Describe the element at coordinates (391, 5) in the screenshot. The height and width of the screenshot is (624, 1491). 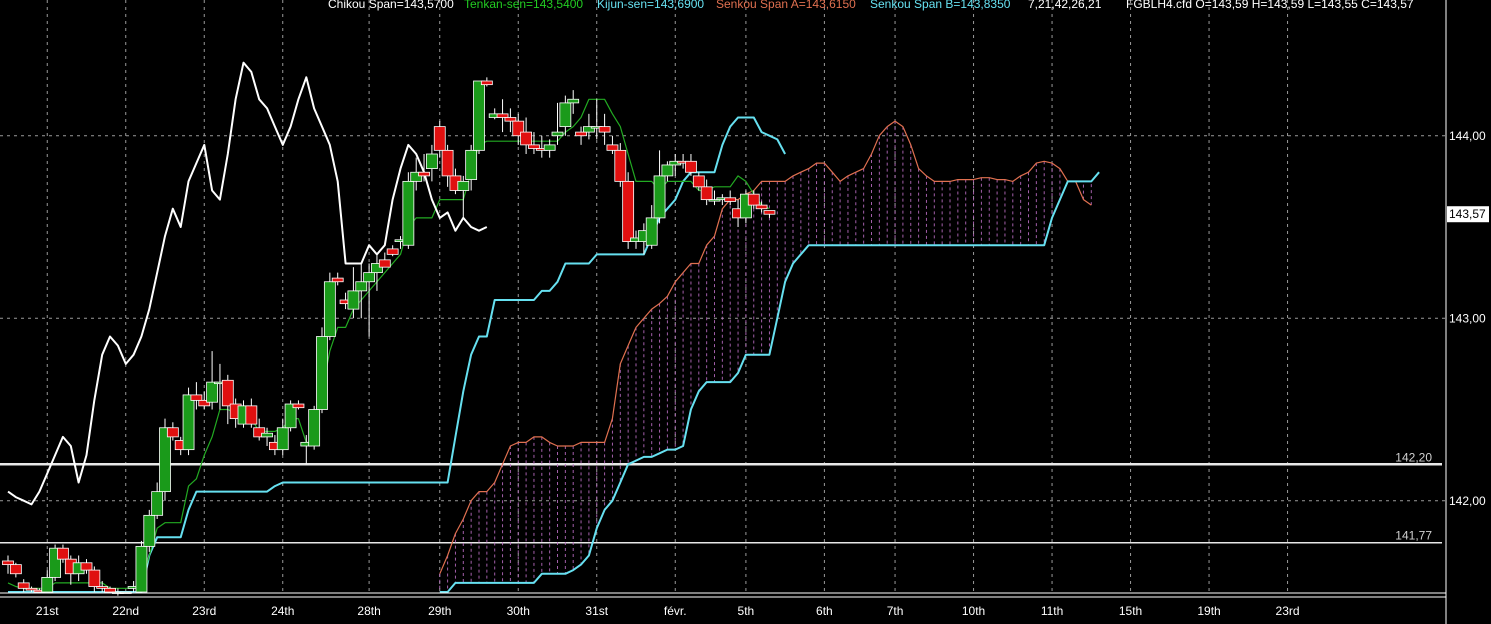
I see `chikou-legend: Chikou Span=143,5700` at that location.